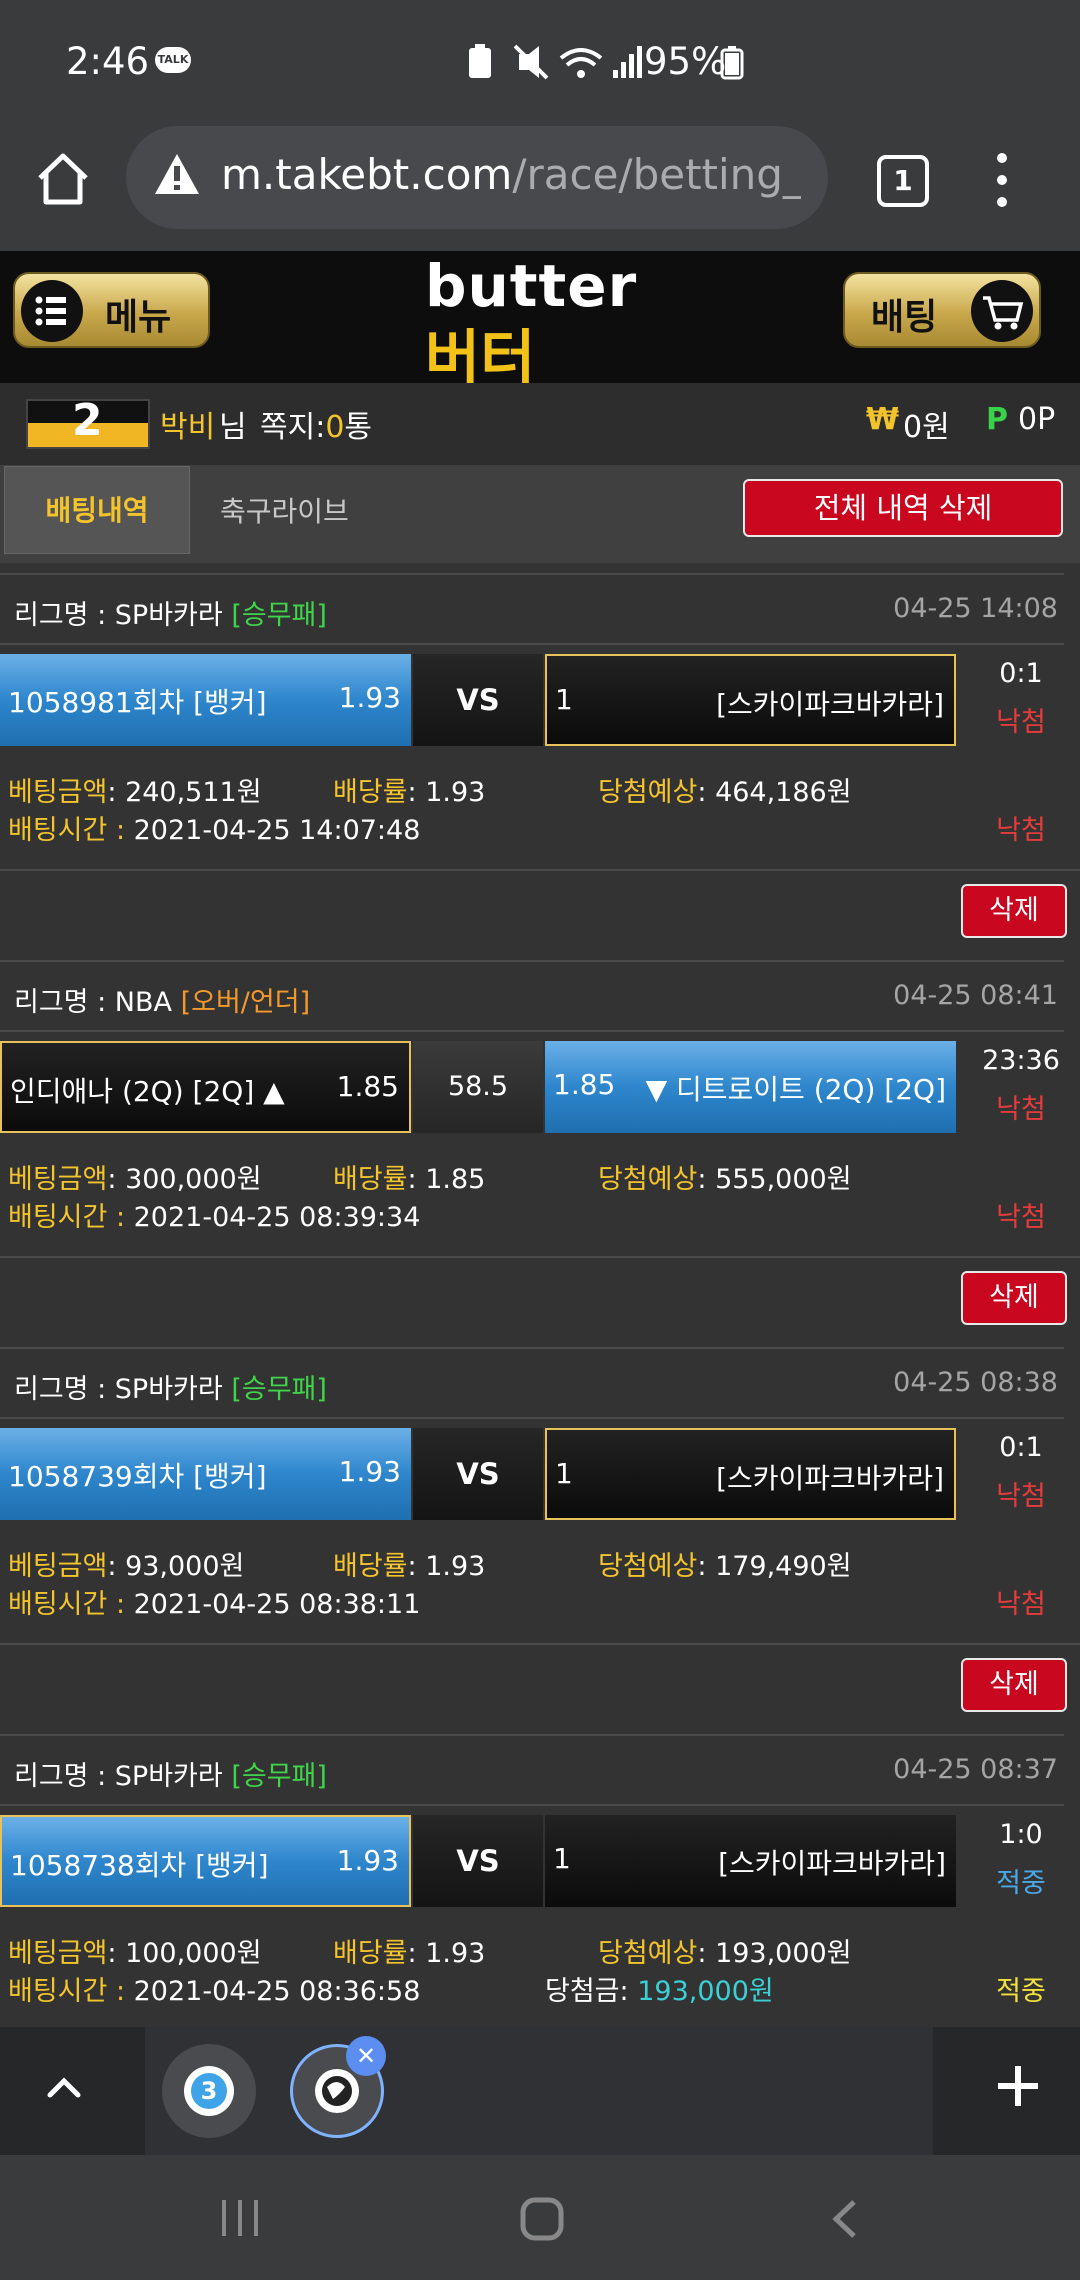 The width and height of the screenshot is (1080, 2280). Describe the element at coordinates (480, 63) in the screenshot. I see `battery-saver-icon` at that location.